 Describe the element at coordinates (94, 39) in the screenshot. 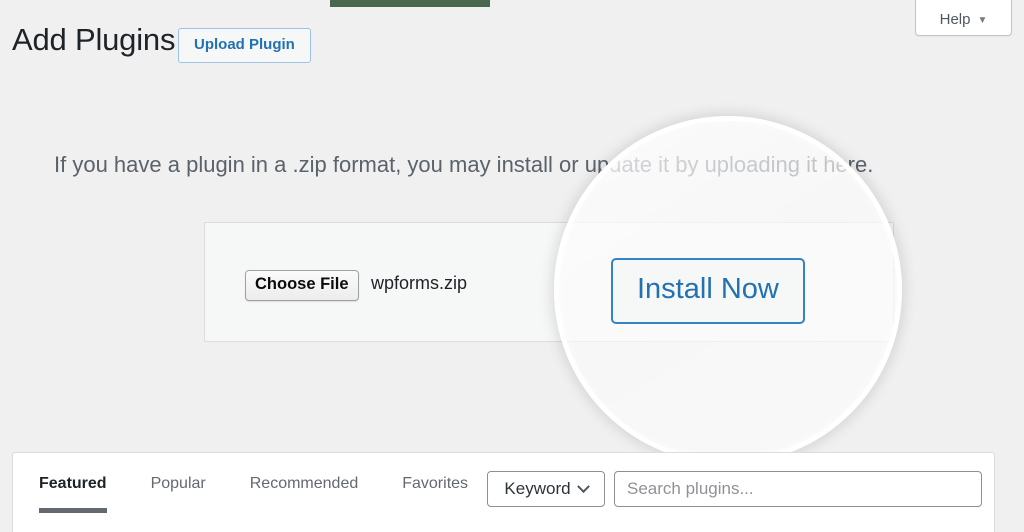

I see `page-title: Add Plugins` at that location.